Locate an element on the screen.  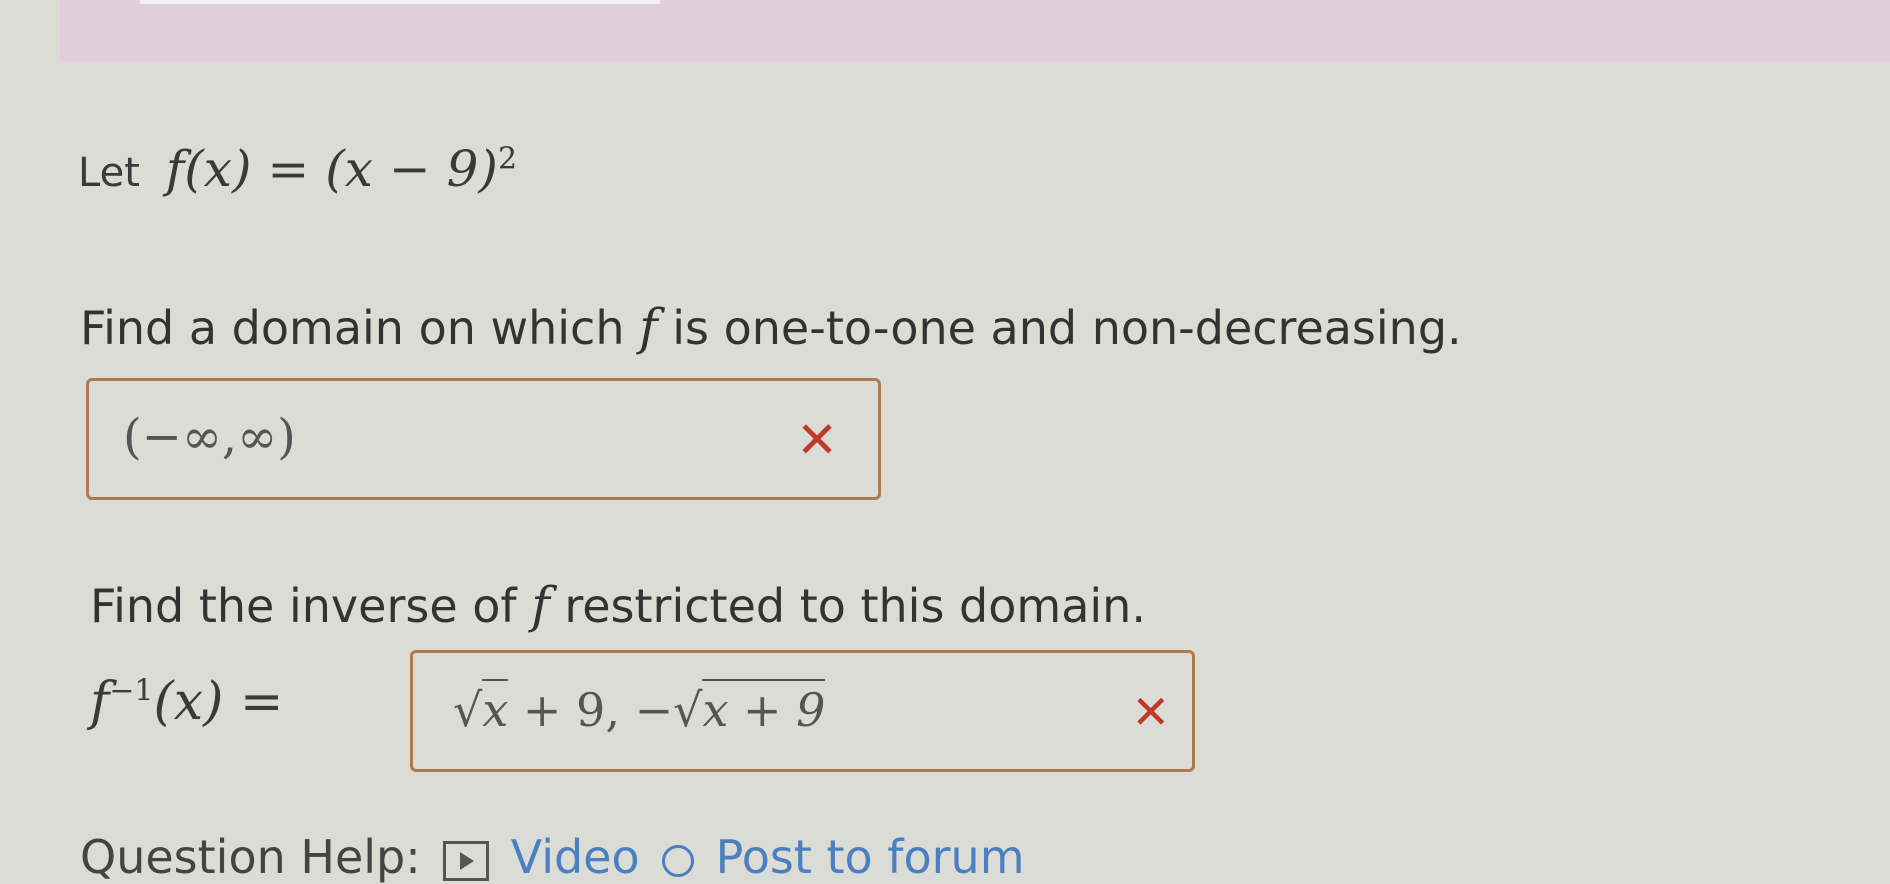
question-domain-symbol: f is located at coordinates (648, 327).